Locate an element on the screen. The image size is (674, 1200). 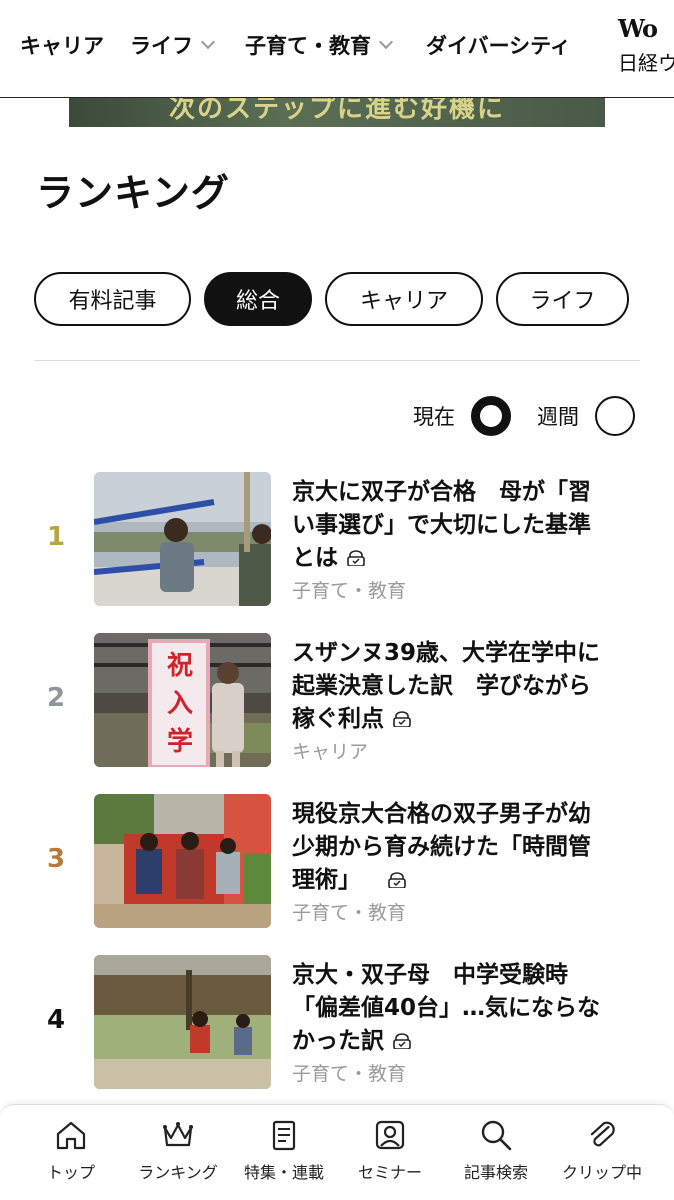
filter-chip-paid: 有料記事 is located at coordinates (112, 299).